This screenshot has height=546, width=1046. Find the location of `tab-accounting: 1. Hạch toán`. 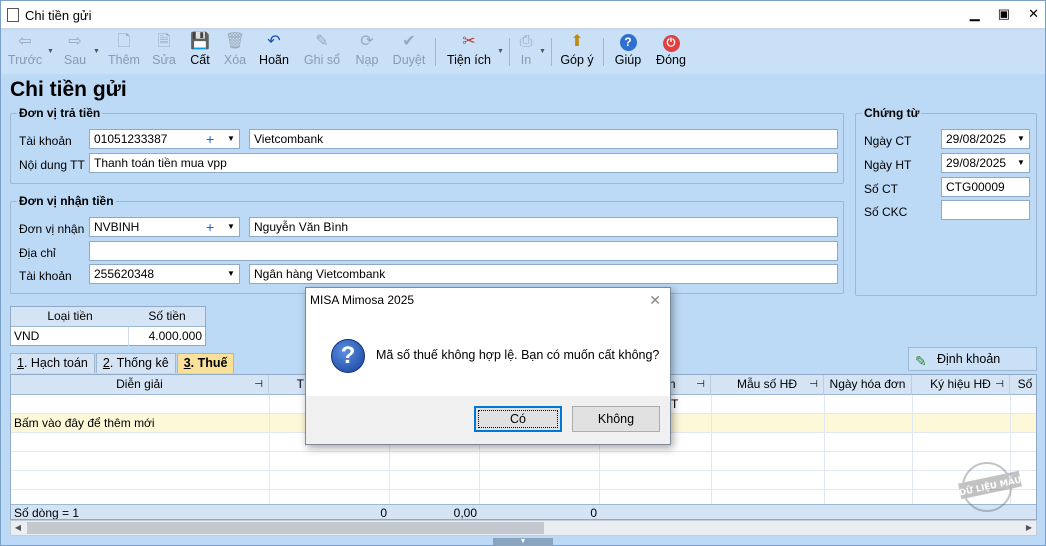

tab-accounting: 1. Hạch toán is located at coordinates (52, 363).